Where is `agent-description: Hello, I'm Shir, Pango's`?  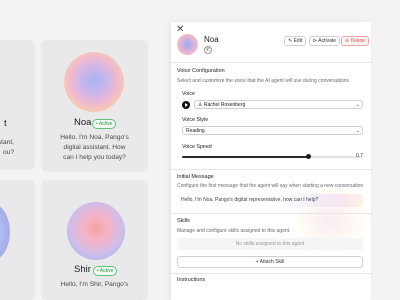
agent-description: Hello, I'm Shir, Pango's is located at coordinates (94, 285).